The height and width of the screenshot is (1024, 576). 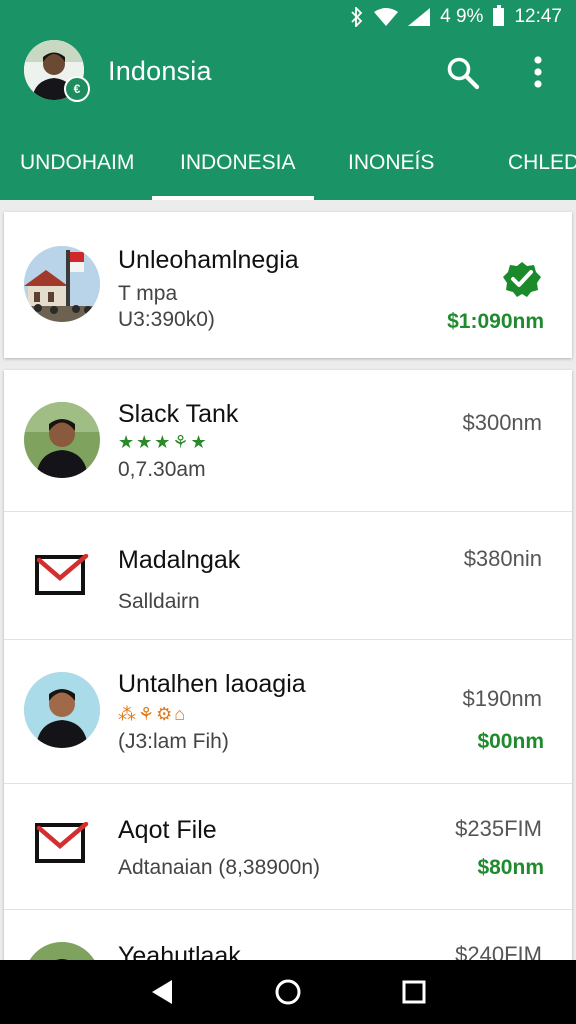 I want to click on featured-amount: $1:090nm, so click(x=495, y=321).